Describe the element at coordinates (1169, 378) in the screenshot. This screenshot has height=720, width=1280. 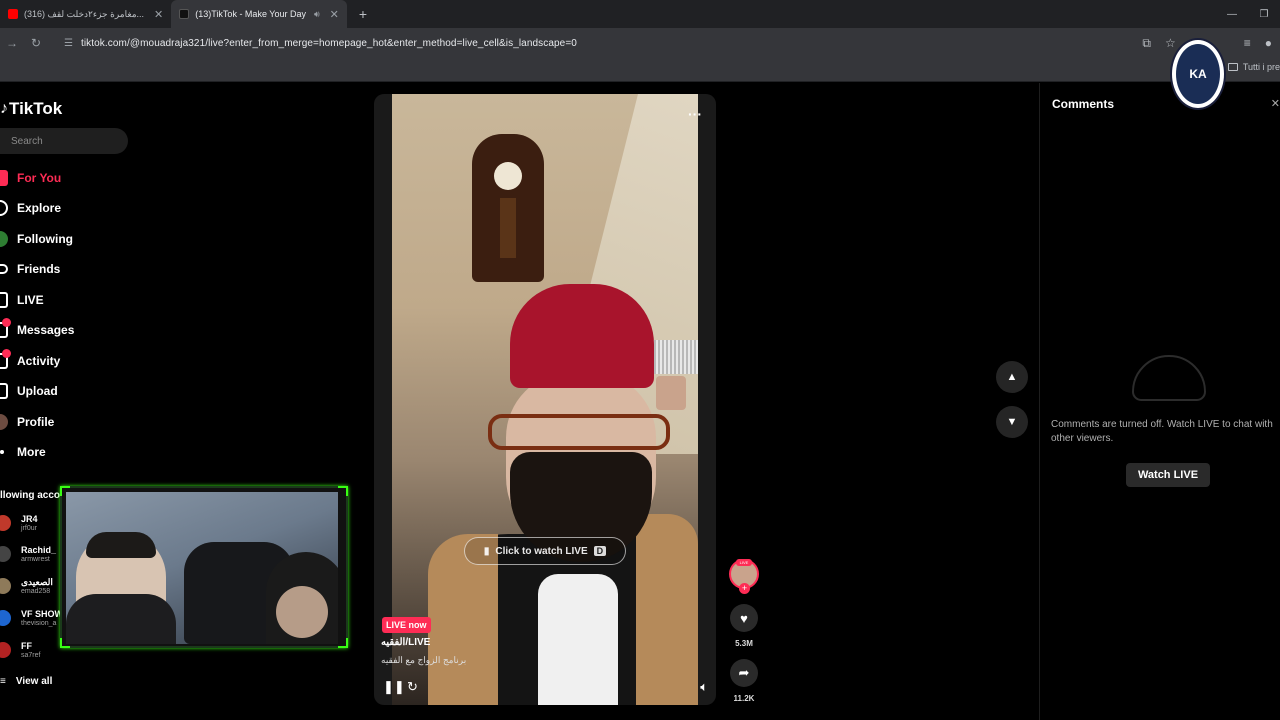
I see `comments-off-illustration-icon` at that location.